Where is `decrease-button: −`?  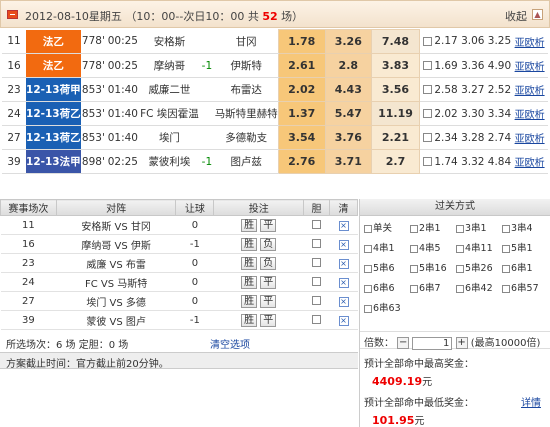 decrease-button: − is located at coordinates (403, 343).